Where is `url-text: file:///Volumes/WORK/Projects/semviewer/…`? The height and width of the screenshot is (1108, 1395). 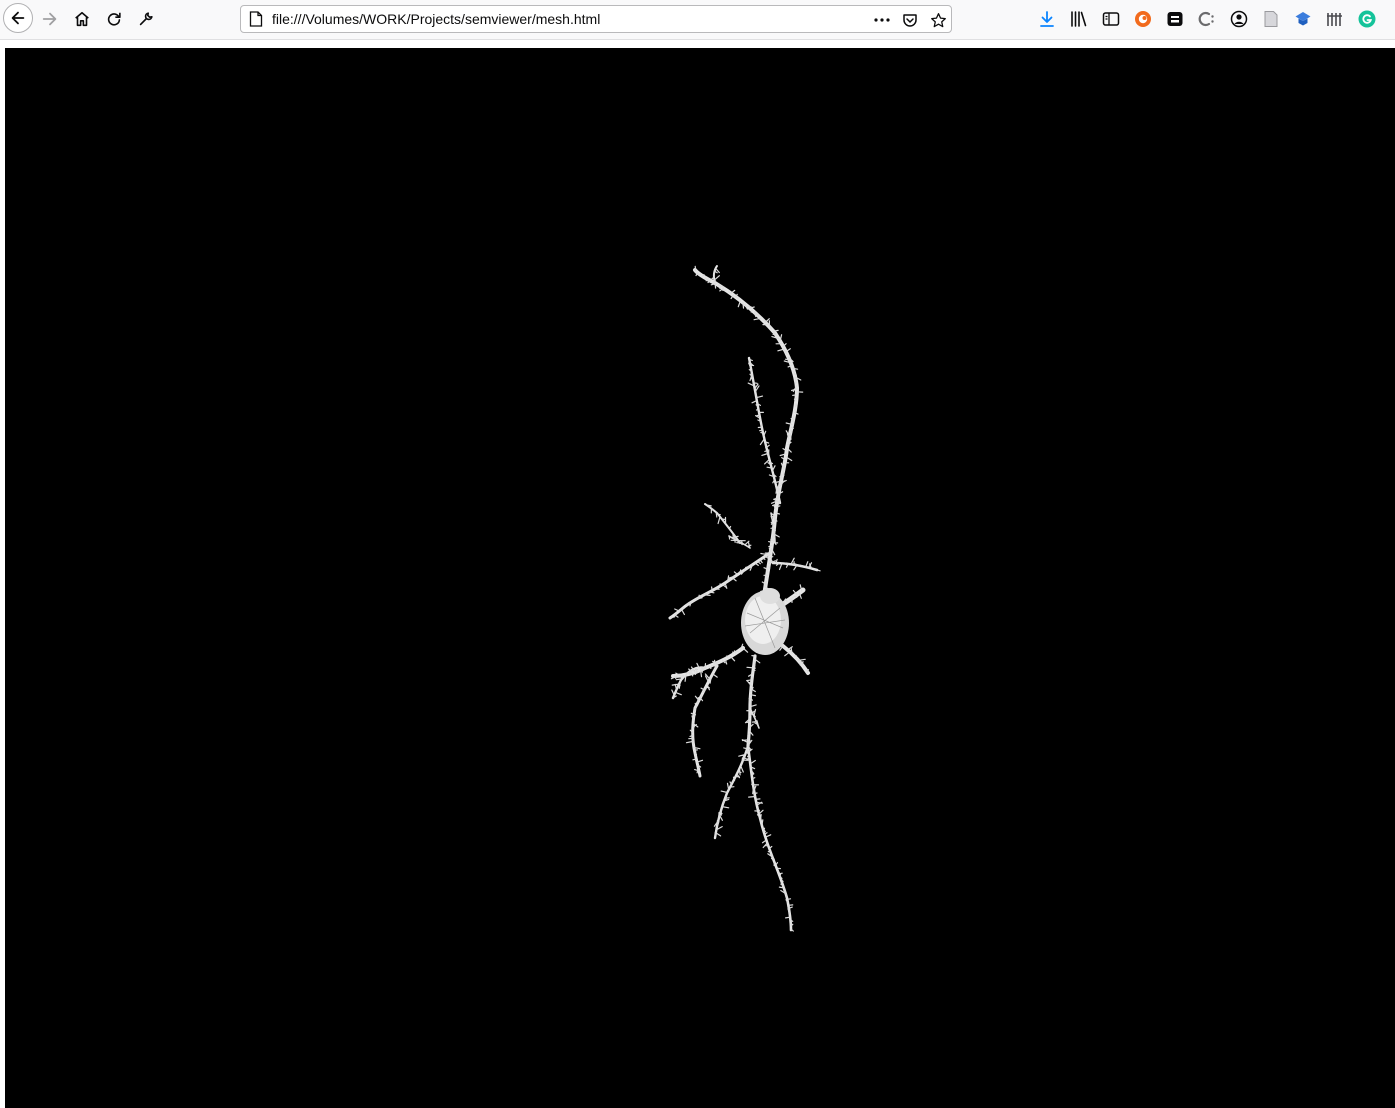
url-text: file:///Volumes/WORK/Projects/semviewer/… is located at coordinates (436, 19).